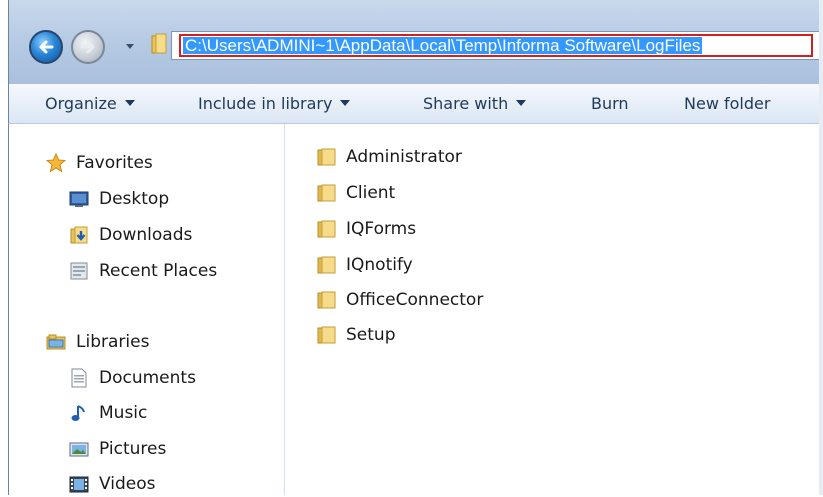 The width and height of the screenshot is (823, 497). What do you see at coordinates (79, 484) in the screenshot?
I see `videos-icon` at bounding box center [79, 484].